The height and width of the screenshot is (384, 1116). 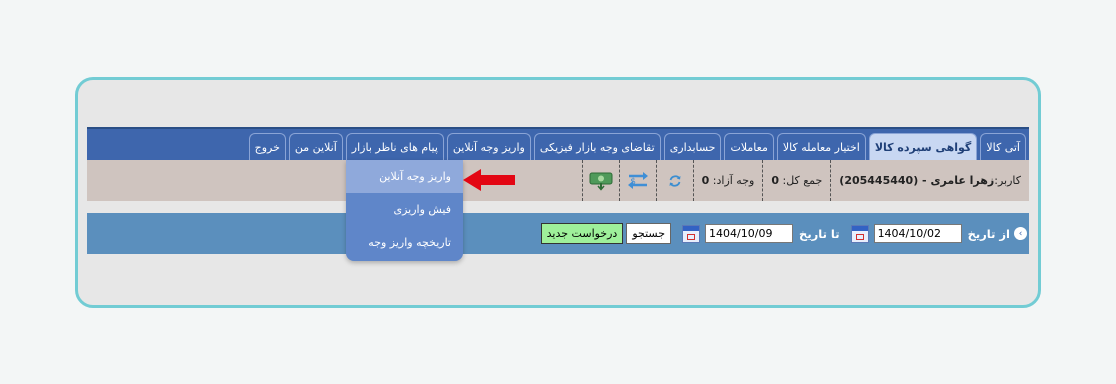 What do you see at coordinates (775, 180) in the screenshot?
I see `total-value: 0` at bounding box center [775, 180].